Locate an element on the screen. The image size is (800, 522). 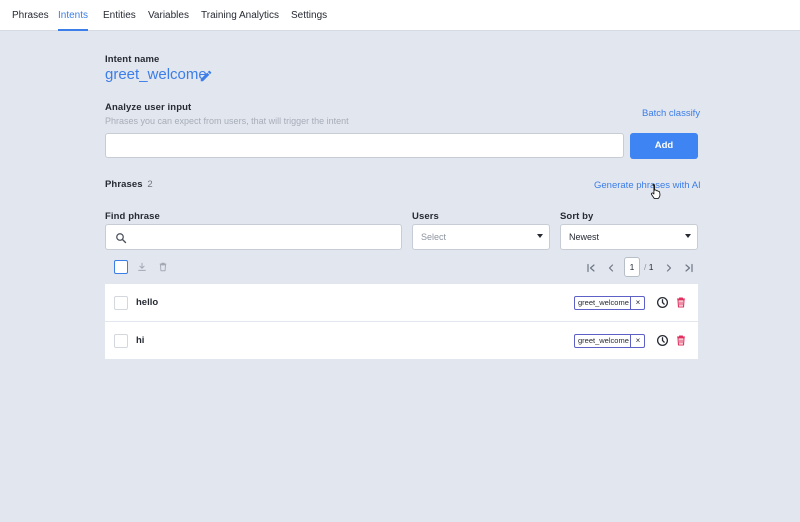
current-page-input: 1 is located at coordinates (632, 267).